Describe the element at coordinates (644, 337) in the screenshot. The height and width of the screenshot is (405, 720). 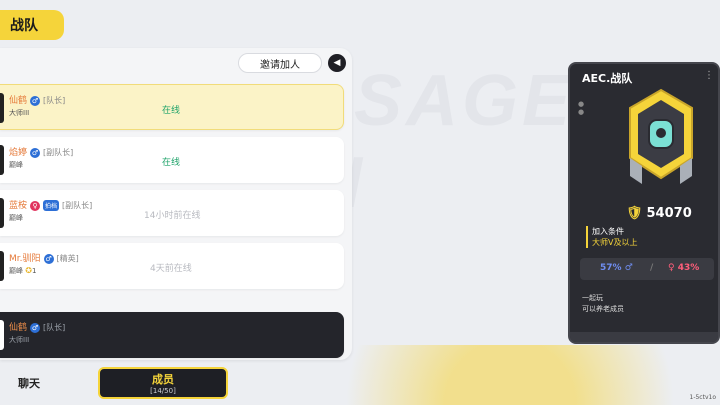
I see `card-footer` at that location.